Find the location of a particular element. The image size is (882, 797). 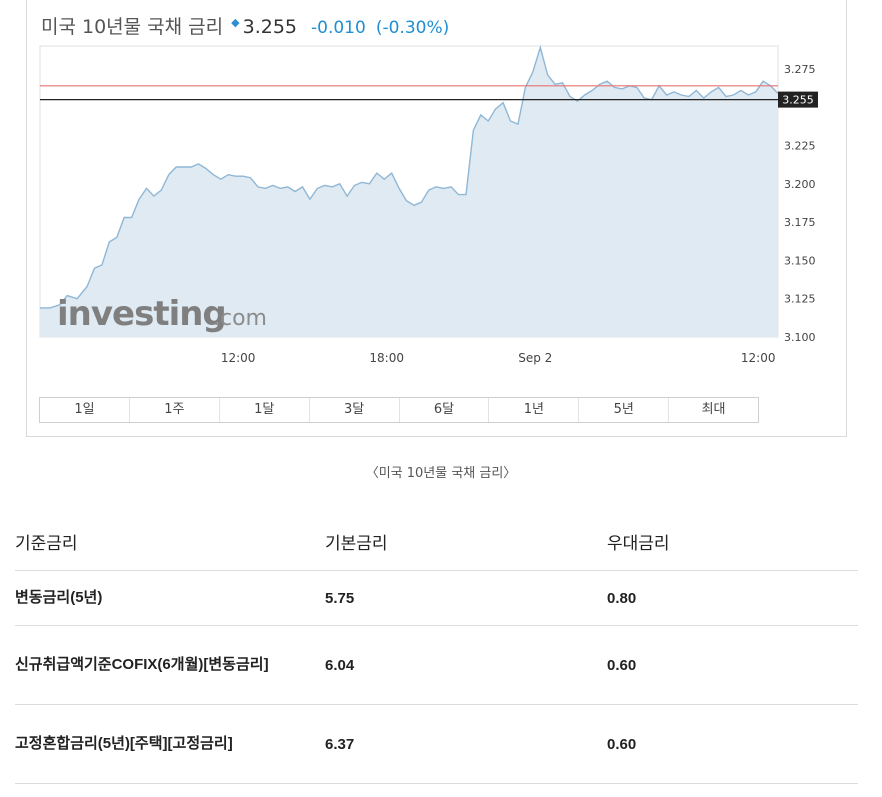

range-5y-button: 5년 is located at coordinates (624, 410).